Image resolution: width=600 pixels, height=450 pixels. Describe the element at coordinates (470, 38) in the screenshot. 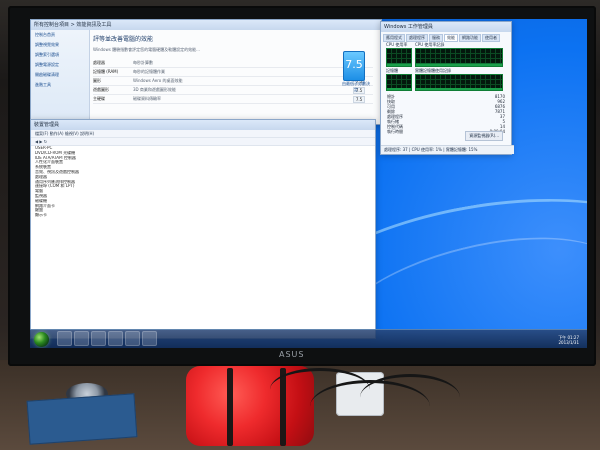

I see `tab-networking: 網路功能` at that location.